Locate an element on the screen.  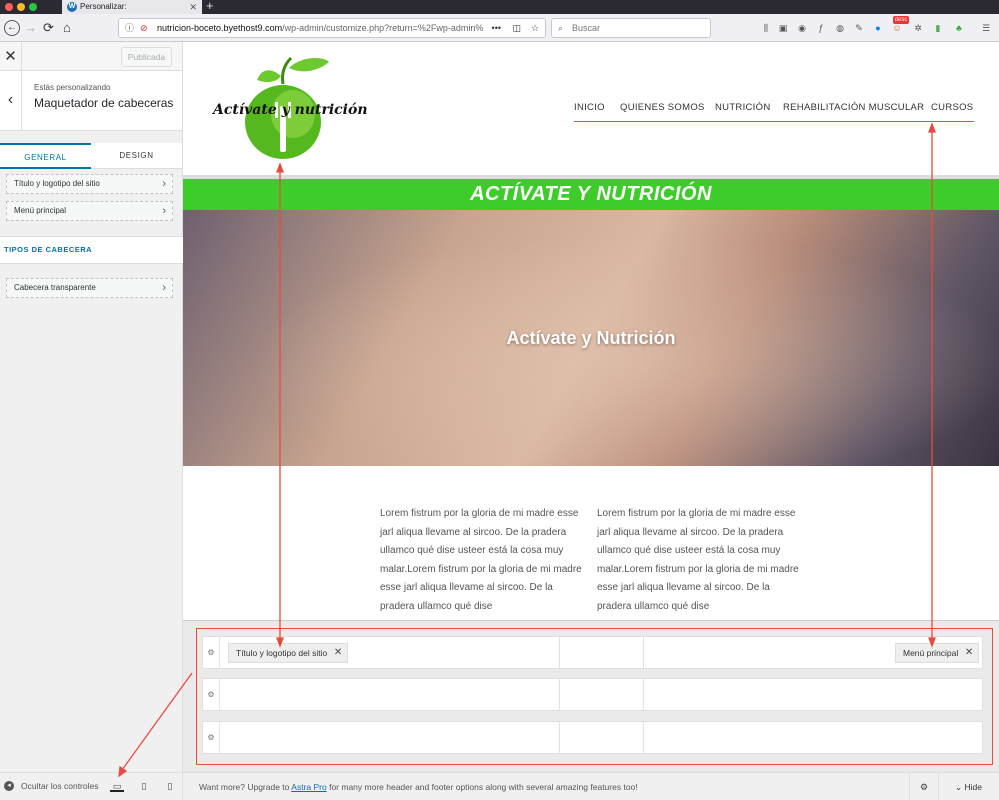
hide-builder-button: ⌄ Hide is located at coordinates (968, 787).